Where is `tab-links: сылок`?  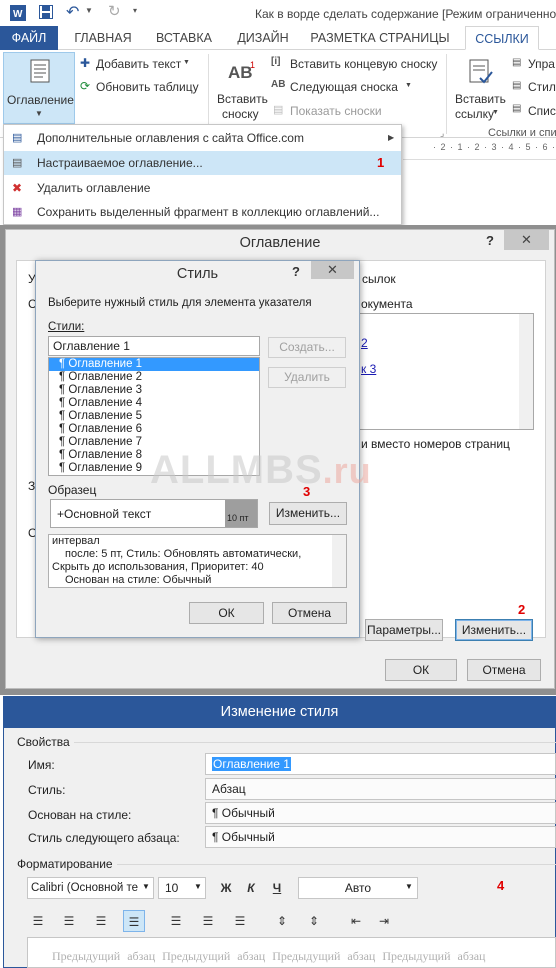
tab-links: сылок is located at coordinates (379, 279).